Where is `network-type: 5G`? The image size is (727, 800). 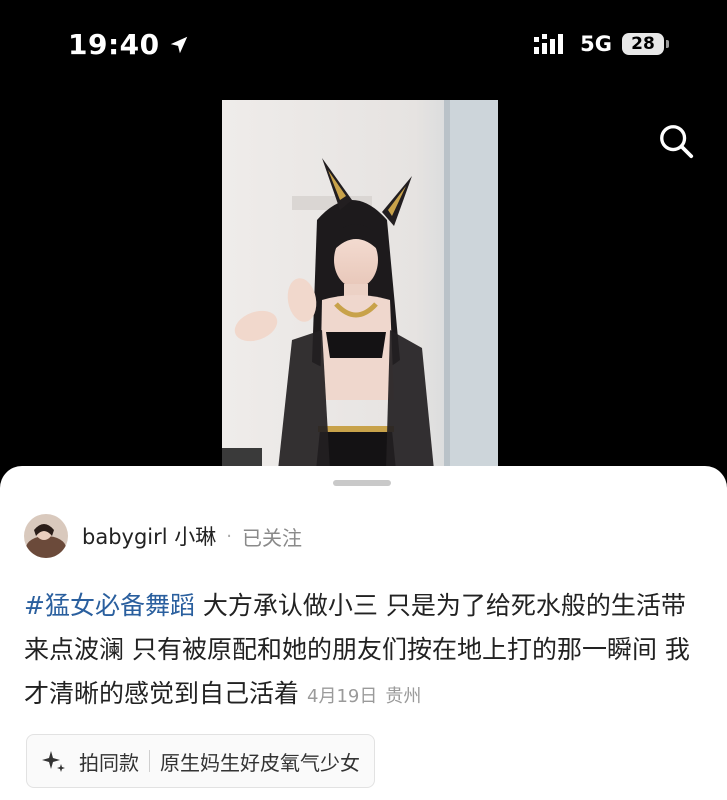
network-type: 5G is located at coordinates (596, 44).